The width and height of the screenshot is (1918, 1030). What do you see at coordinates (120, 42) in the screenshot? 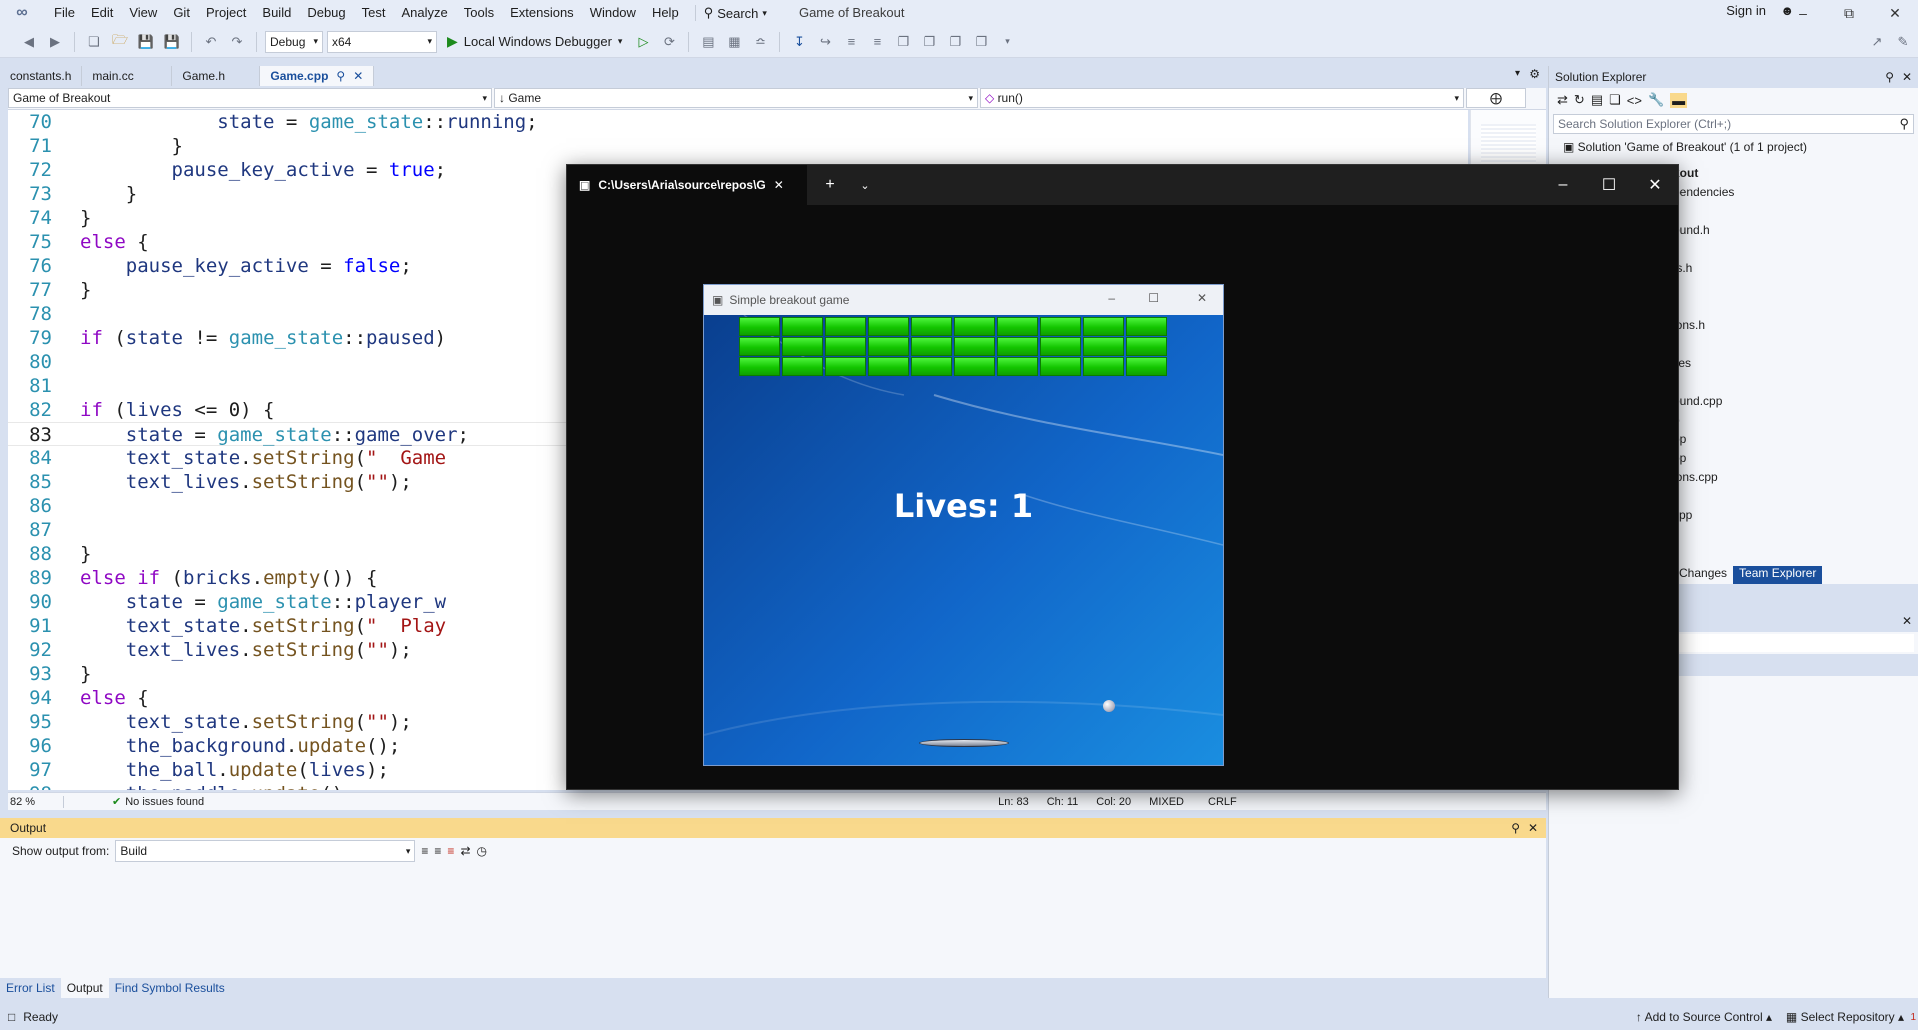
I see `open-folder-icon: 🗁` at bounding box center [120, 42].